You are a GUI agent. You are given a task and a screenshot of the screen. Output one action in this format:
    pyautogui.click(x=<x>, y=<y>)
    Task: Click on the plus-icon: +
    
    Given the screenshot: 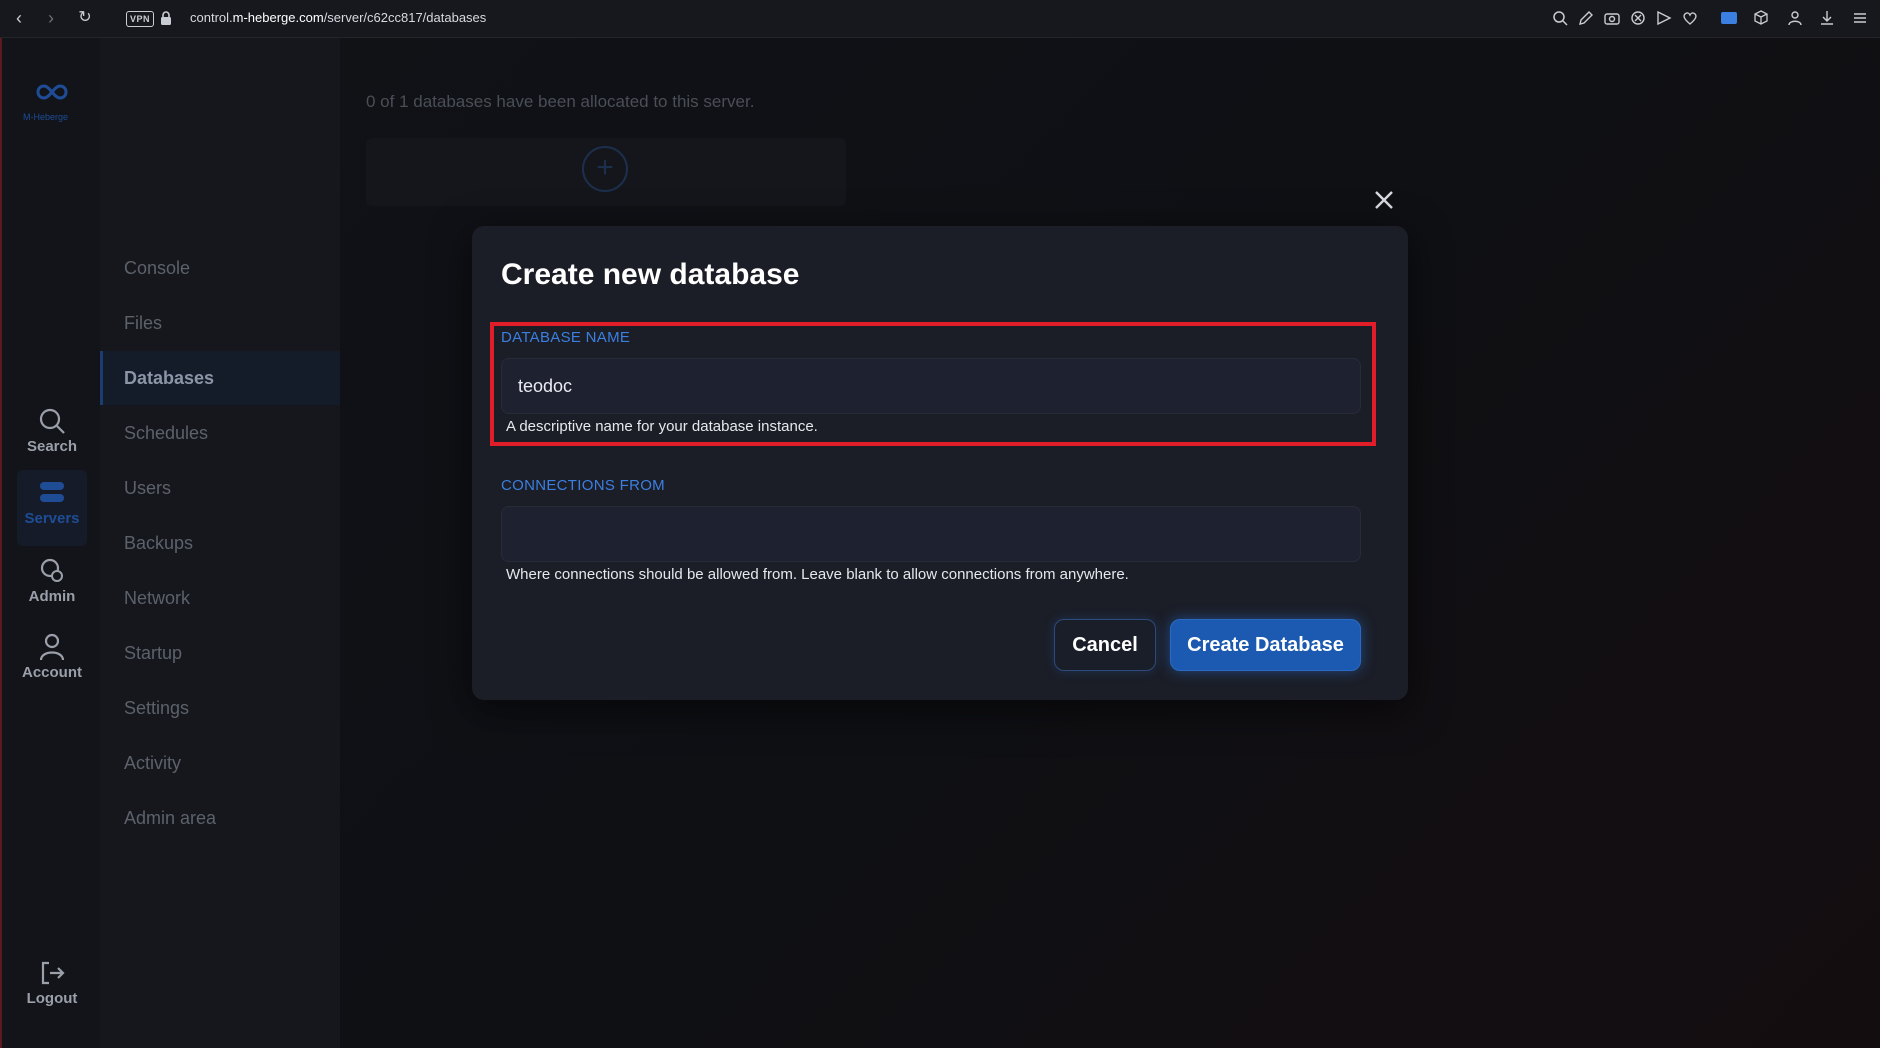 What is the action you would take?
    pyautogui.click(x=605, y=169)
    